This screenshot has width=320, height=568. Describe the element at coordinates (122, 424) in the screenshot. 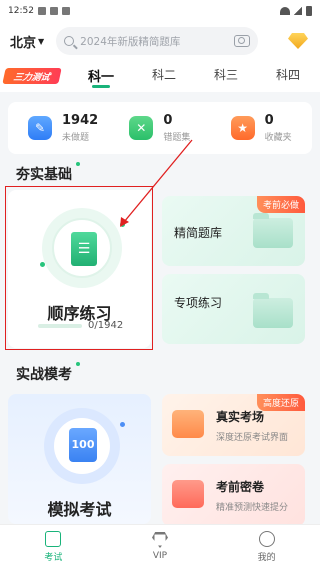

I see `orbit-dot` at that location.